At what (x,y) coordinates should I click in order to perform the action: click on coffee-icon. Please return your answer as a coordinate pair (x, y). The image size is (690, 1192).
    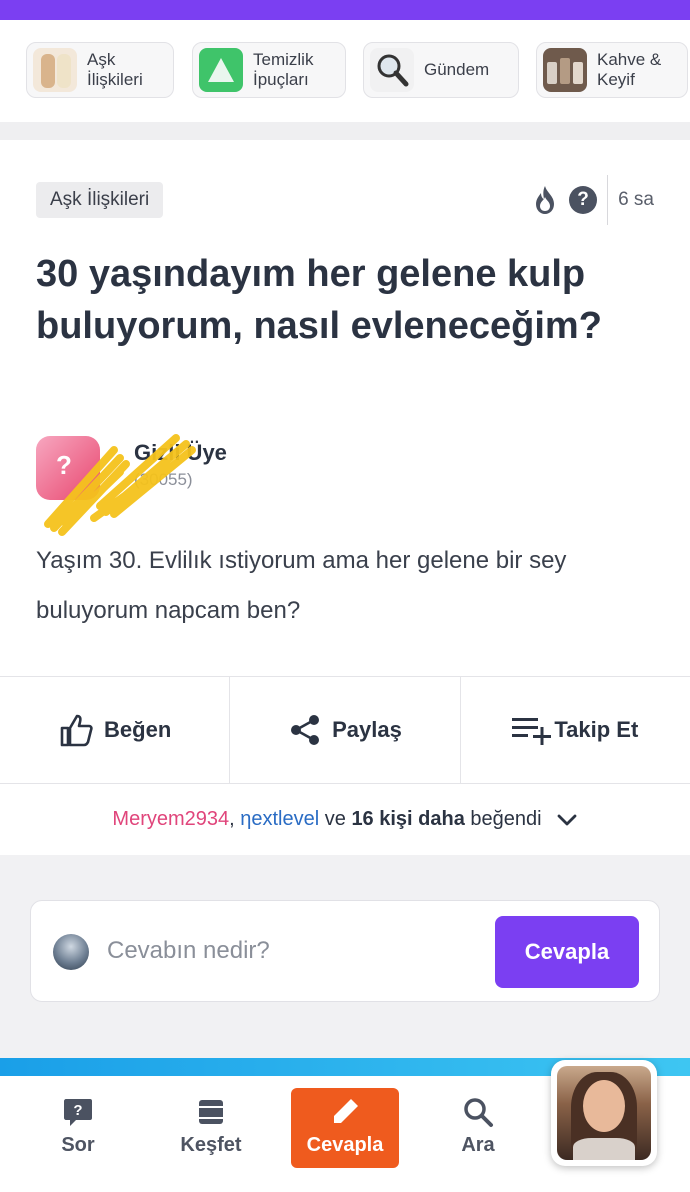
    Looking at the image, I should click on (565, 70).